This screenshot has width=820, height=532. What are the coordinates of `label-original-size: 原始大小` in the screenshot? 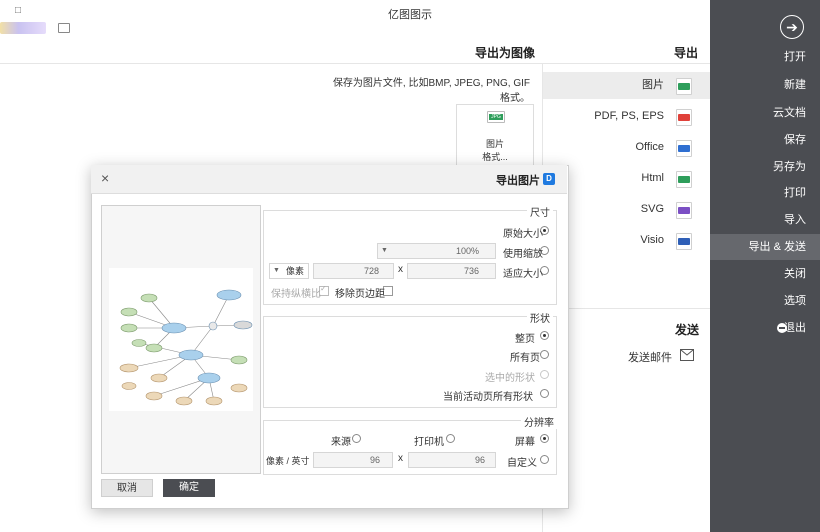 It's located at (523, 234).